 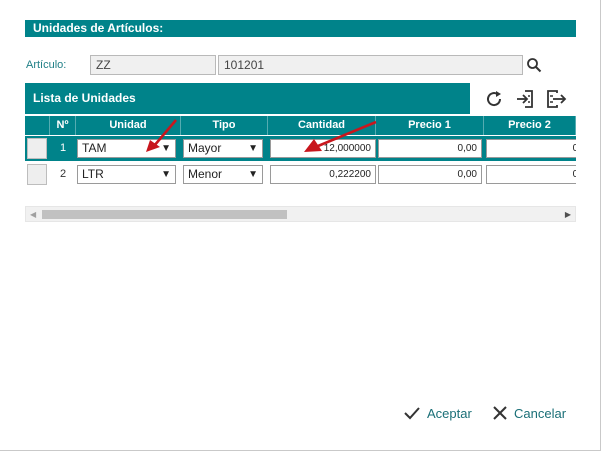 What do you see at coordinates (205, 148) in the screenshot?
I see `tipo-value: Mayor` at bounding box center [205, 148].